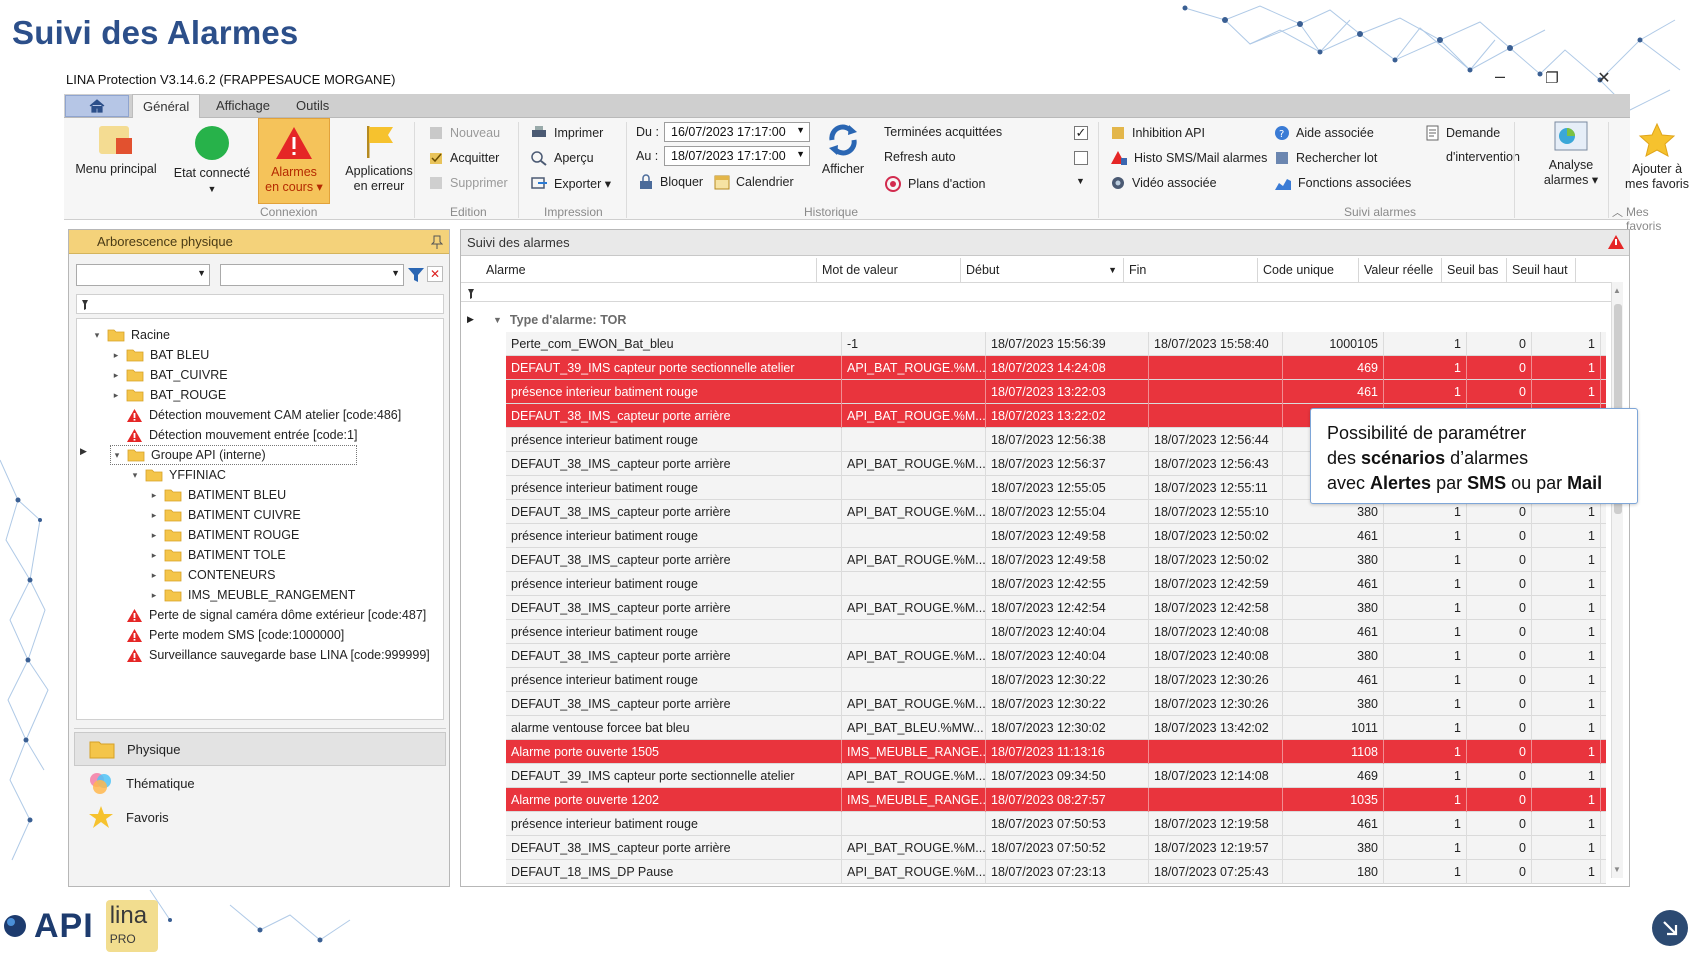 The height and width of the screenshot is (956, 1700). Describe the element at coordinates (166, 106) in the screenshot. I see `tab-general: Général` at that location.